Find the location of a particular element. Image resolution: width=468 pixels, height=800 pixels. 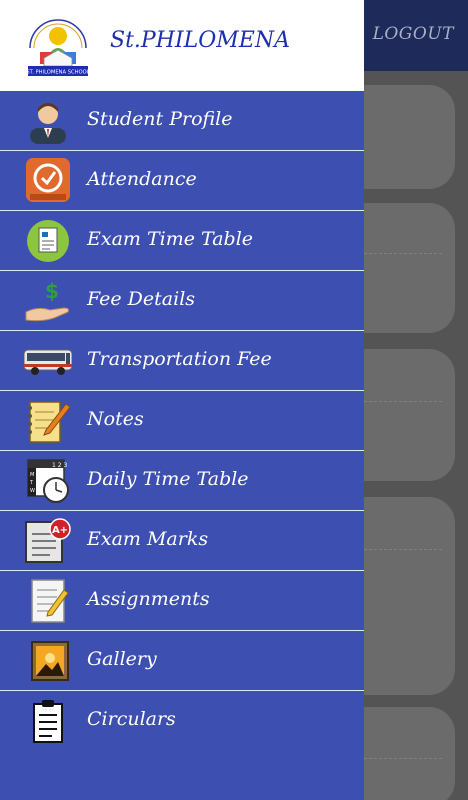

drawer-header: ST. PHILOMENA SCHOOL St.PHILOMENA is located at coordinates (182, 45).